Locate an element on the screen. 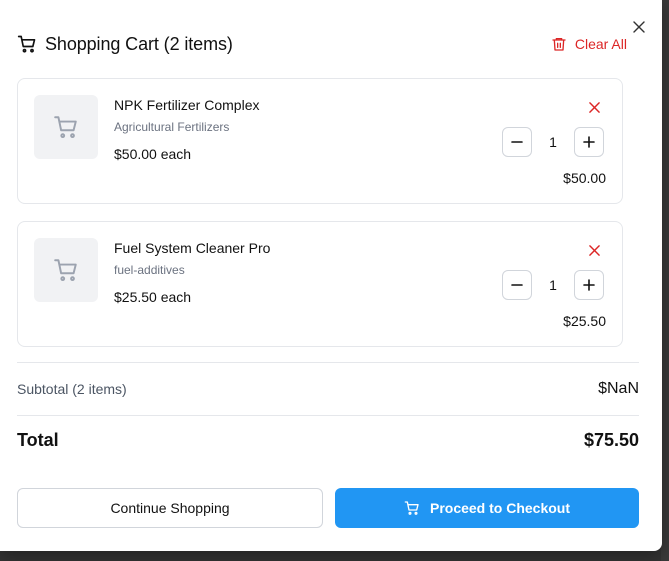 Image resolution: width=669 pixels, height=561 pixels. cart-header: Shopping Cart (2 items) Clear All is located at coordinates (327, 44).